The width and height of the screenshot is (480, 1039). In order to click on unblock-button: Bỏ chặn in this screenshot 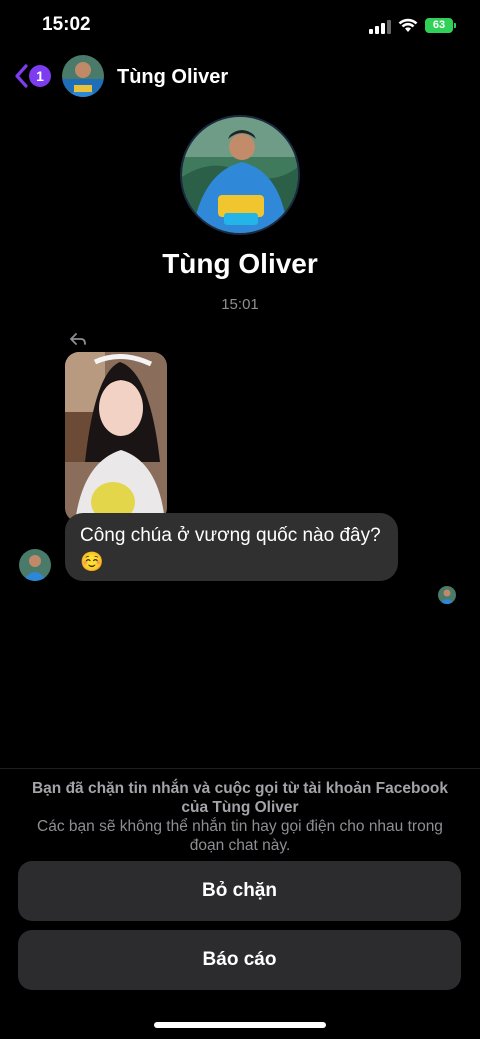, I will do `click(239, 891)`.